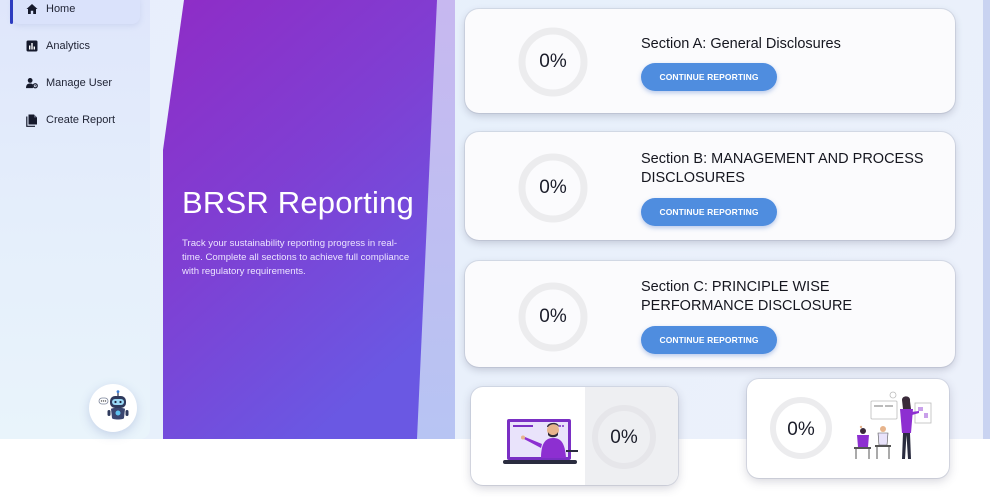 Image resolution: width=990 pixels, height=497 pixels. What do you see at coordinates (893, 425) in the screenshot?
I see `team-meeting-illustration` at bounding box center [893, 425].